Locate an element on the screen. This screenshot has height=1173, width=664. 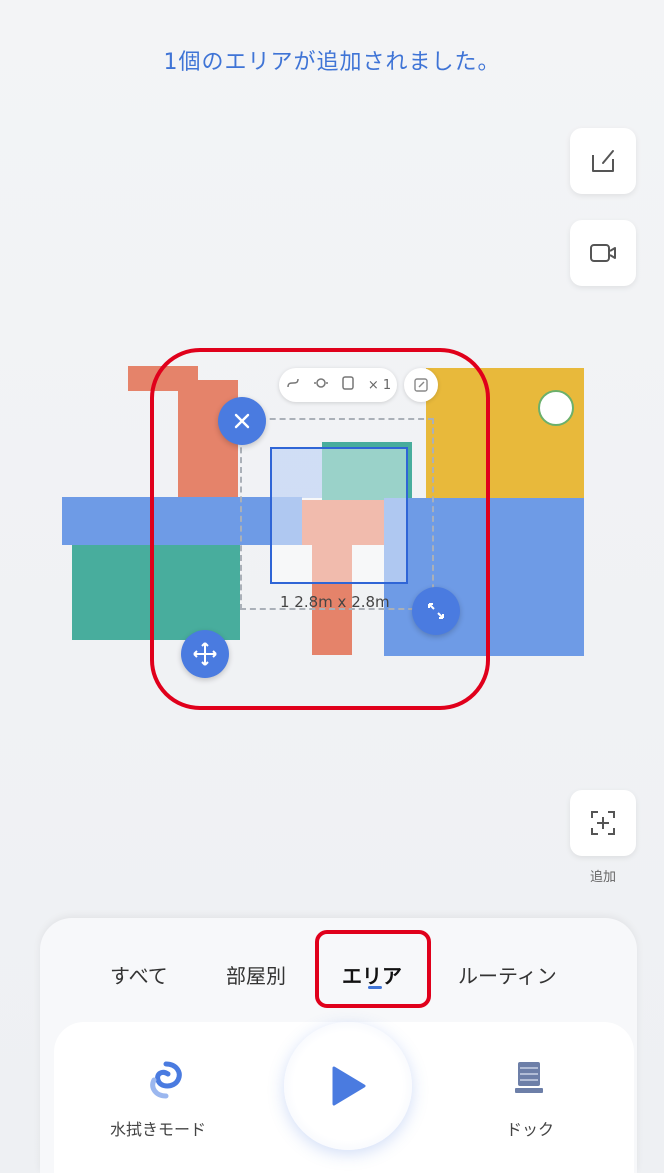
tab-rooms: 部屋別 is located at coordinates (256, 974).